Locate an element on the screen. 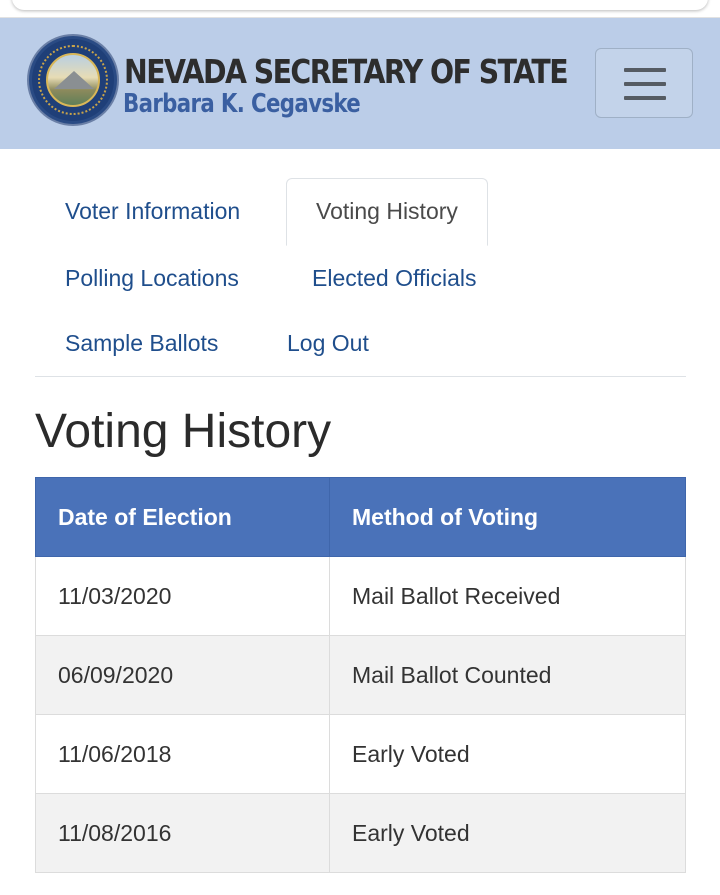 Image resolution: width=720 pixels, height=895 pixels. table-row: 11/06/2018 Early Voted is located at coordinates (360, 754).